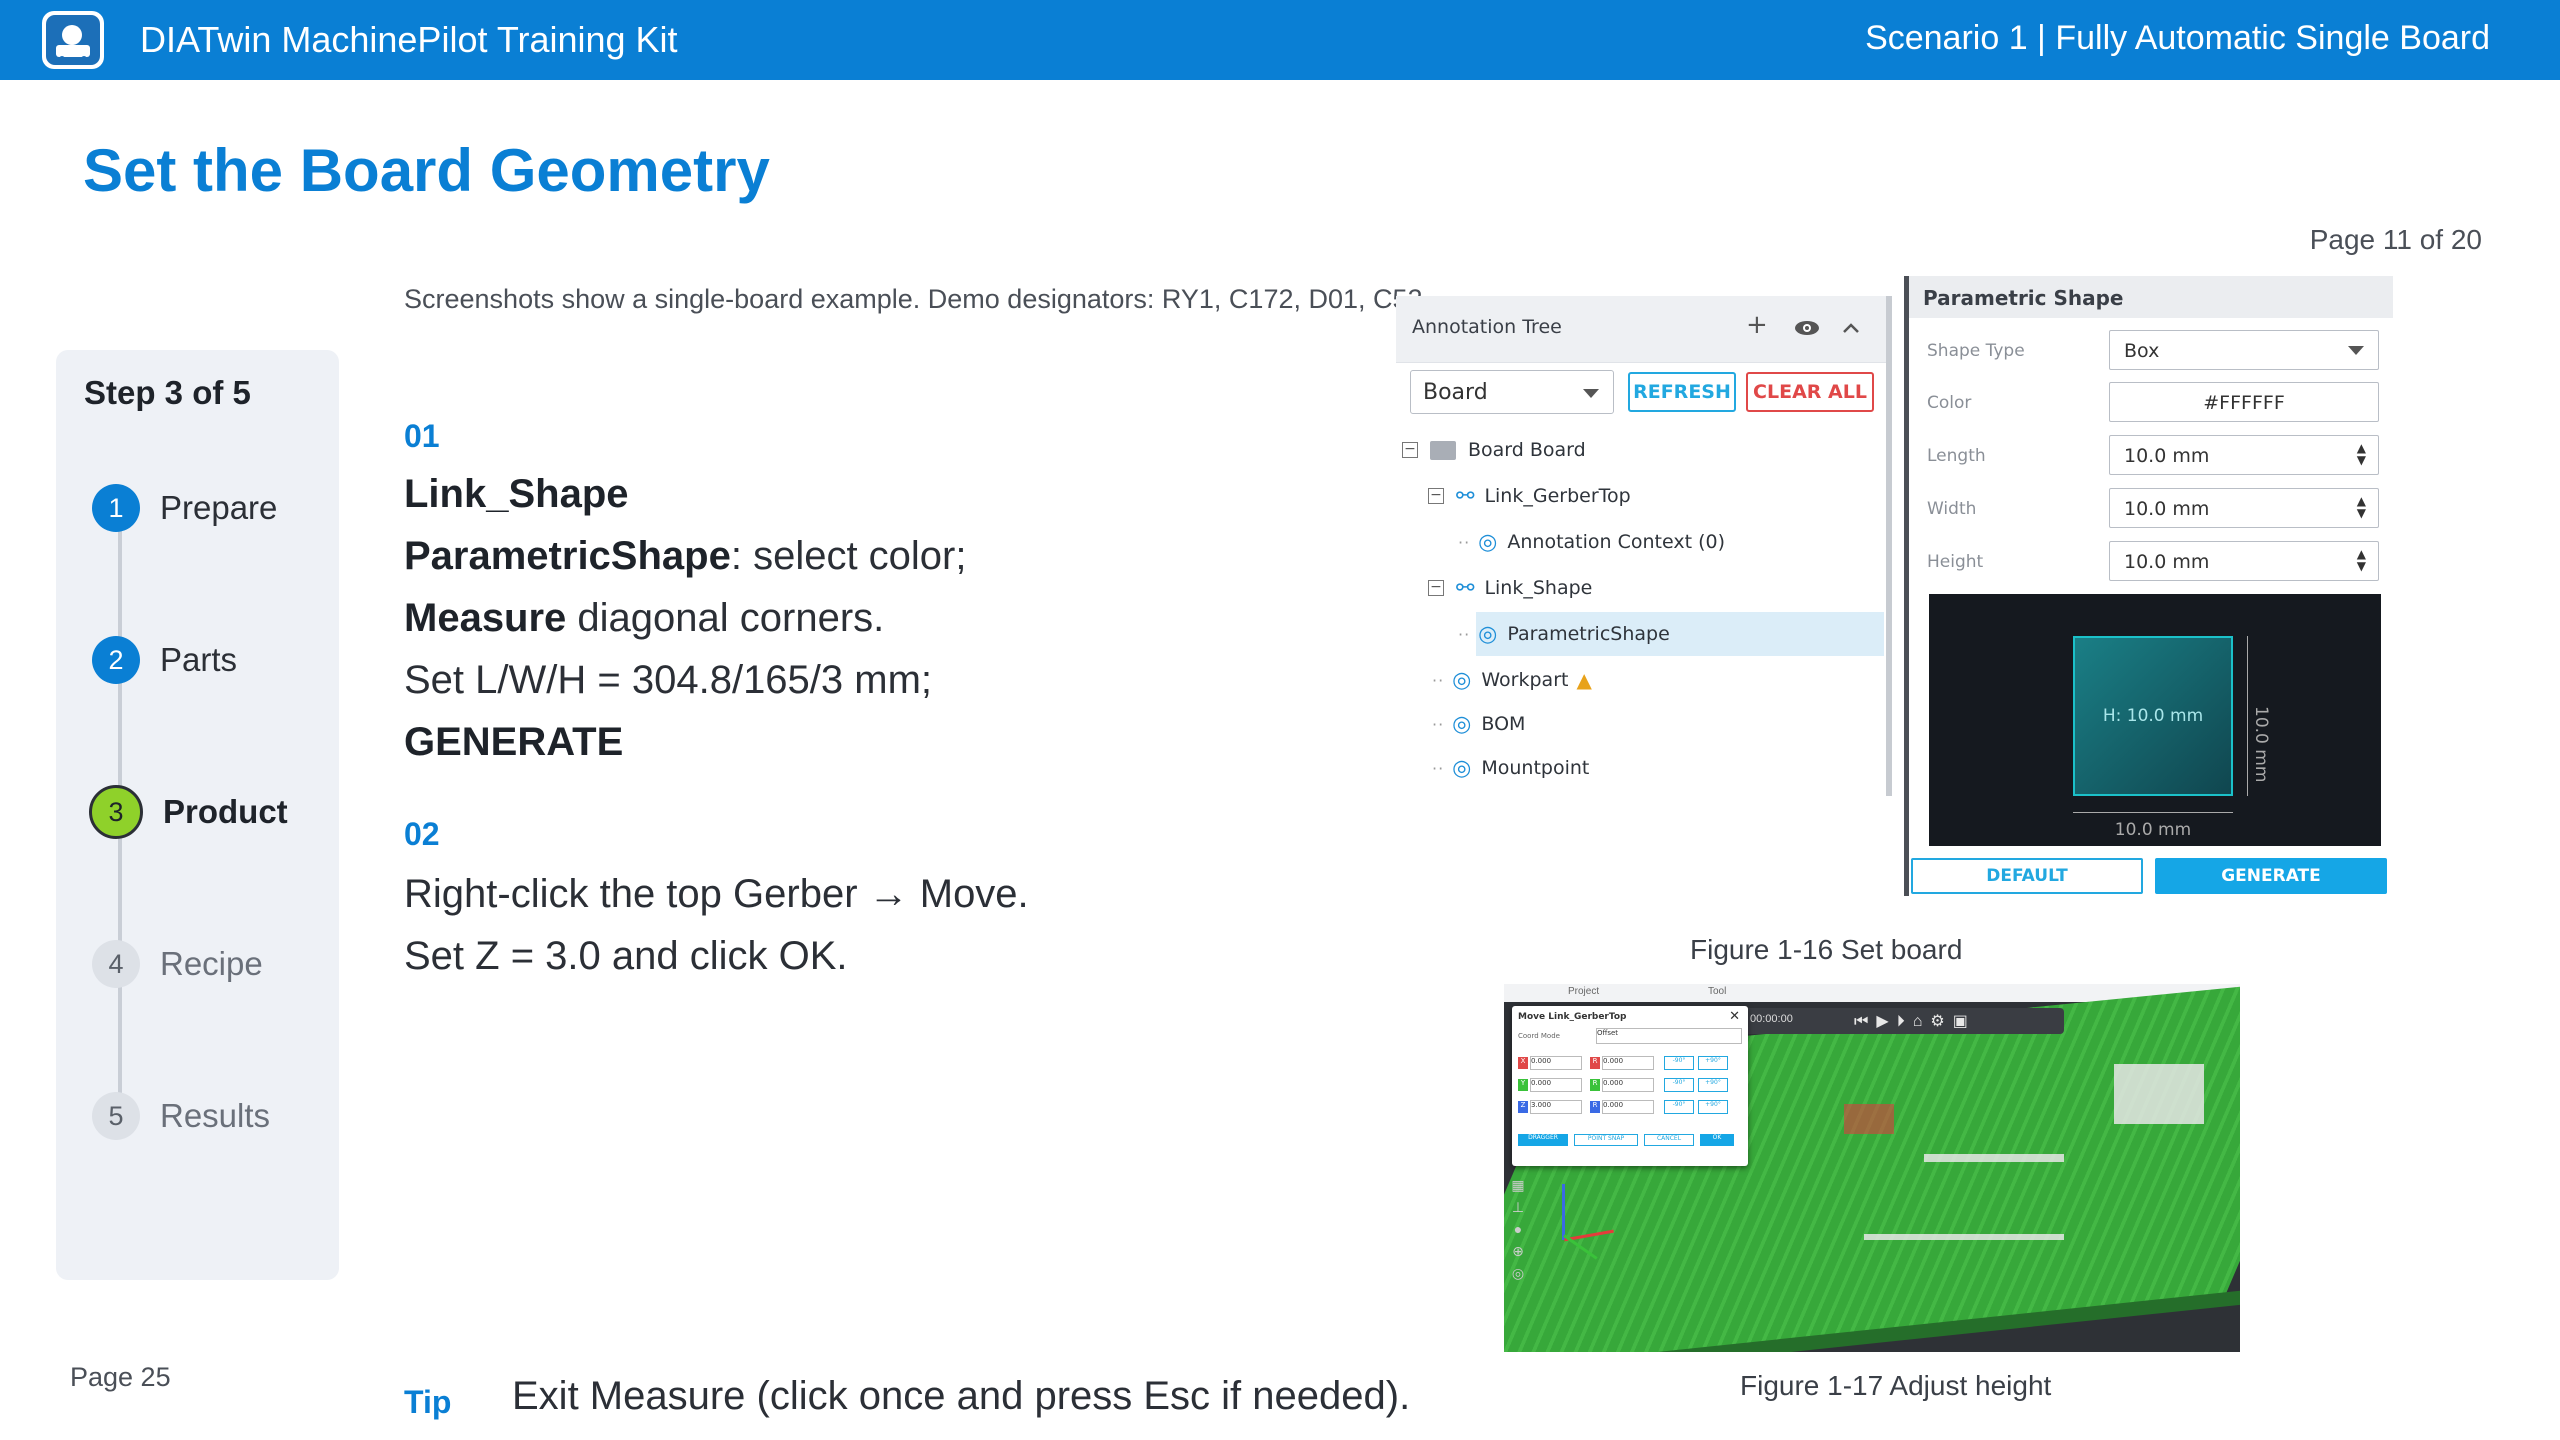  Describe the element at coordinates (1757, 325) in the screenshot. I see `add-icon: +` at that location.